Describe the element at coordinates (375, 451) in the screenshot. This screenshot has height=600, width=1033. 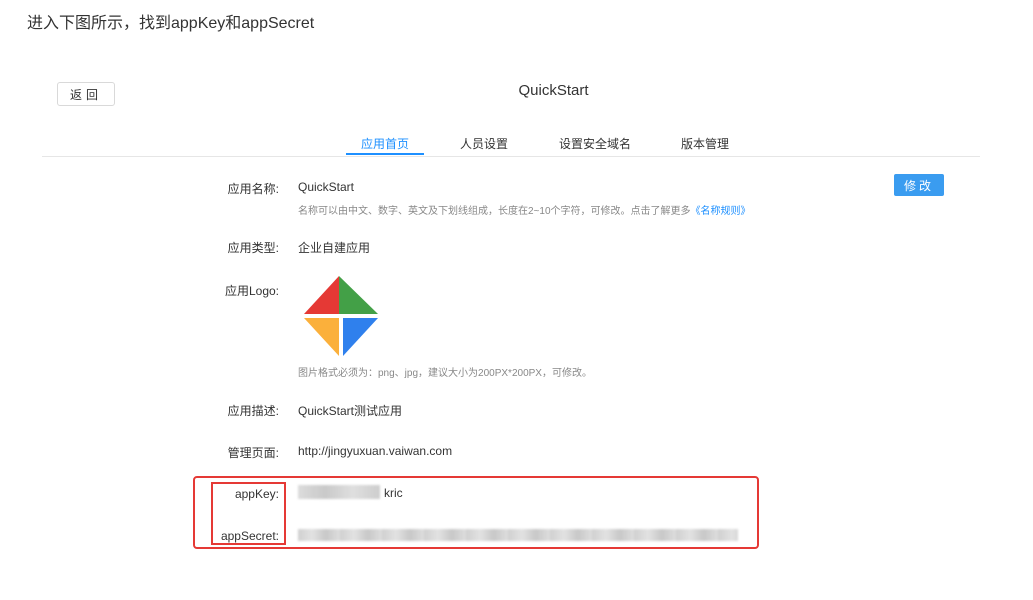
I see `manage-page-value: http://jingyuxuan.vaiwan.com` at that location.